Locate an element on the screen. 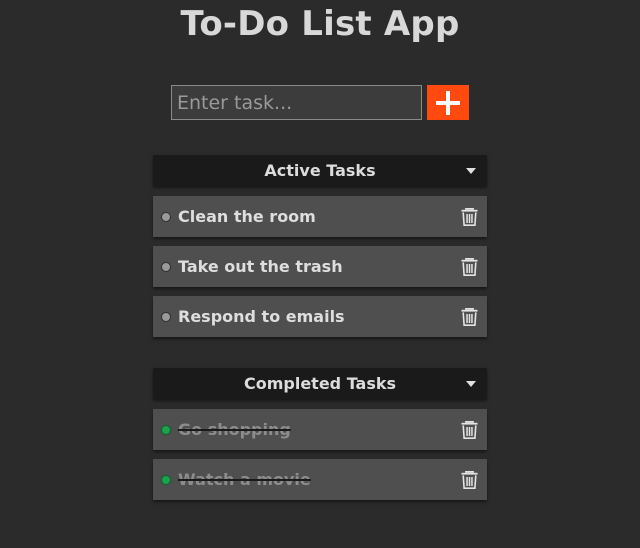  add-task-button is located at coordinates (448, 102).